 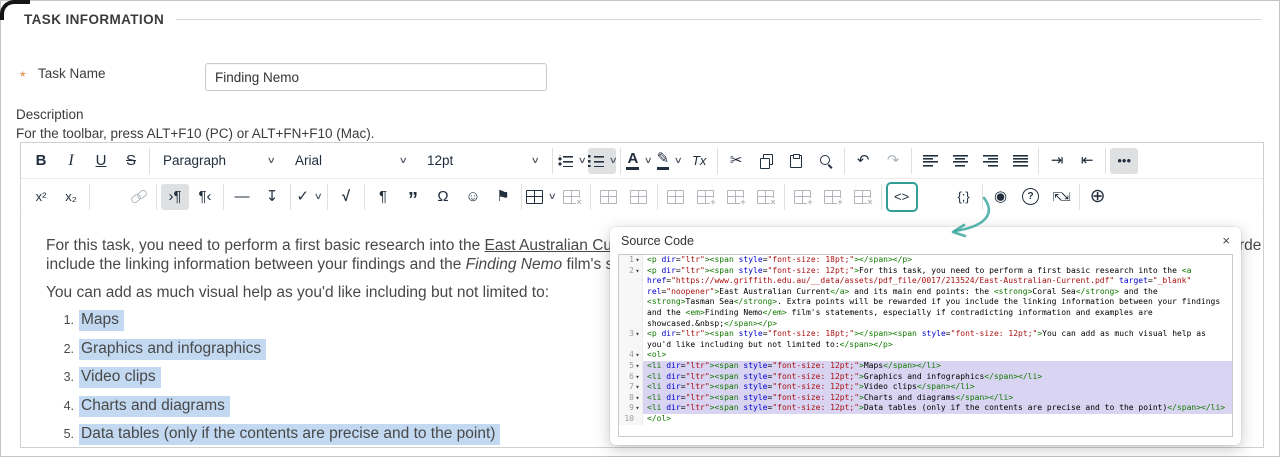 What do you see at coordinates (736, 197) in the screenshot?
I see `insert-row-after-button: +` at bounding box center [736, 197].